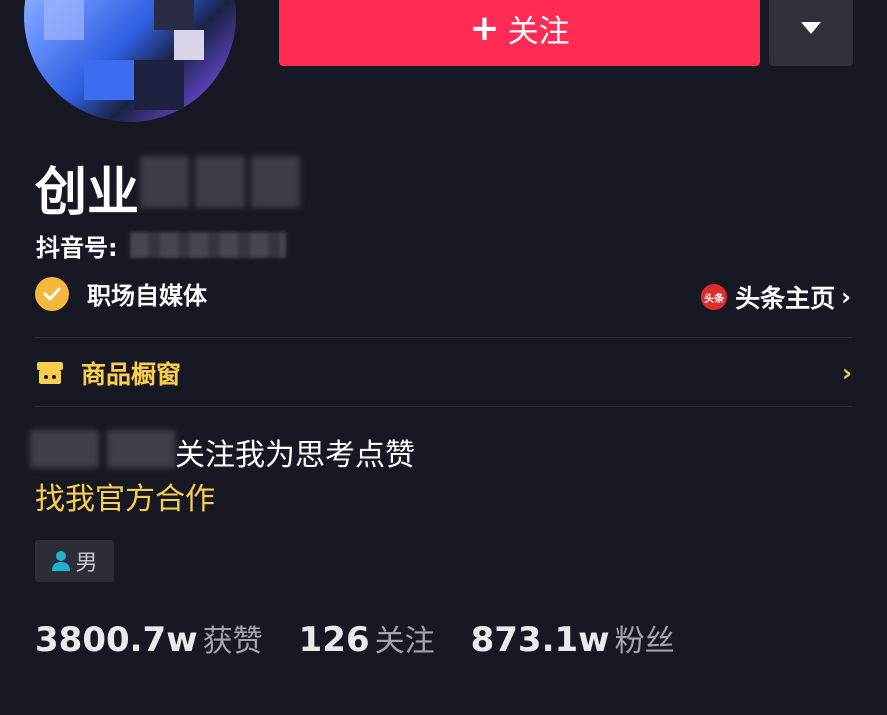 The image size is (887, 715). I want to click on more-dropdown-button, so click(811, 33).